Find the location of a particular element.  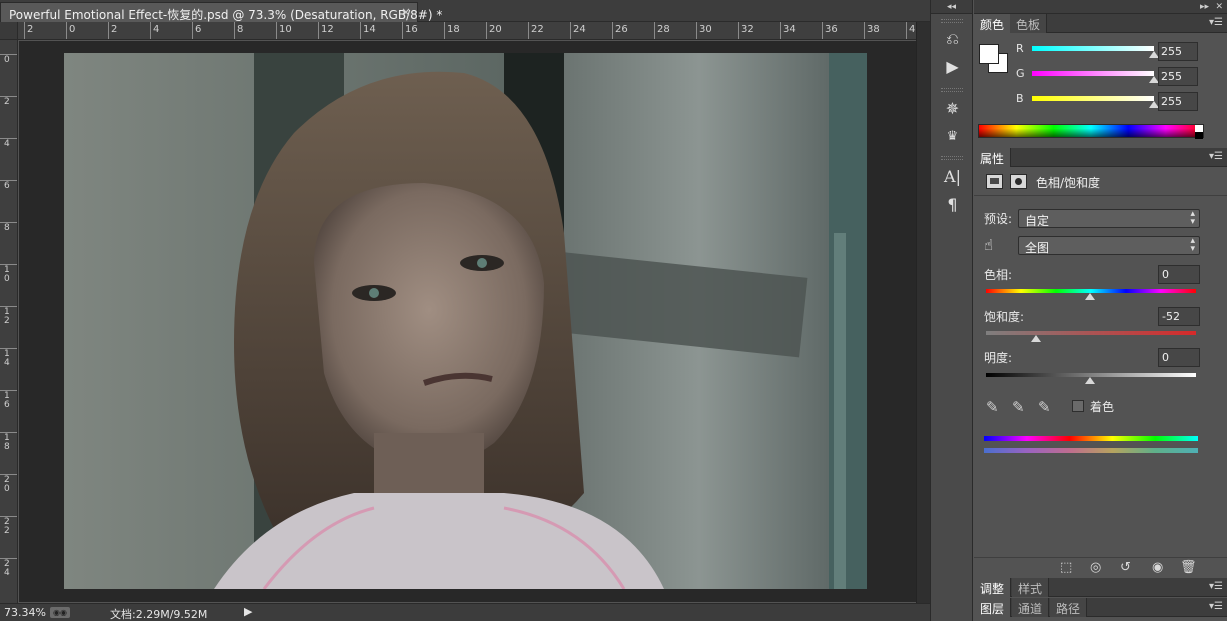

preset-label: 预设: is located at coordinates (998, 219).